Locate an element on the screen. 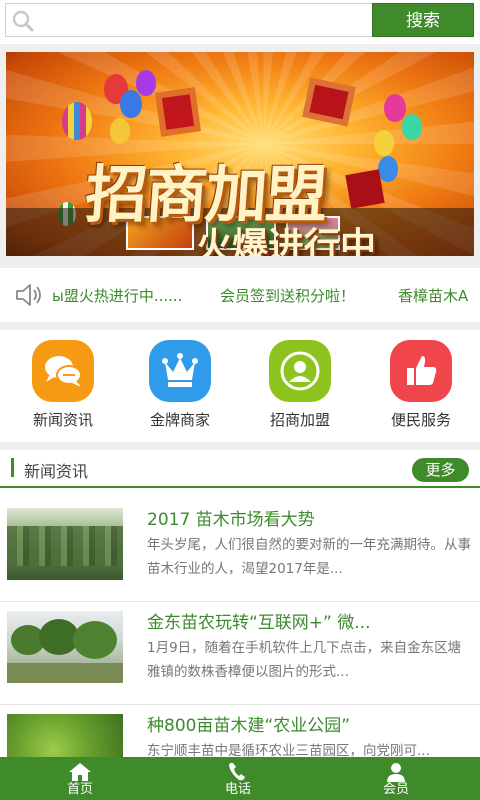 The image size is (480, 800). quicknav-item-merchants: 金牌商家 is located at coordinates (180, 385).